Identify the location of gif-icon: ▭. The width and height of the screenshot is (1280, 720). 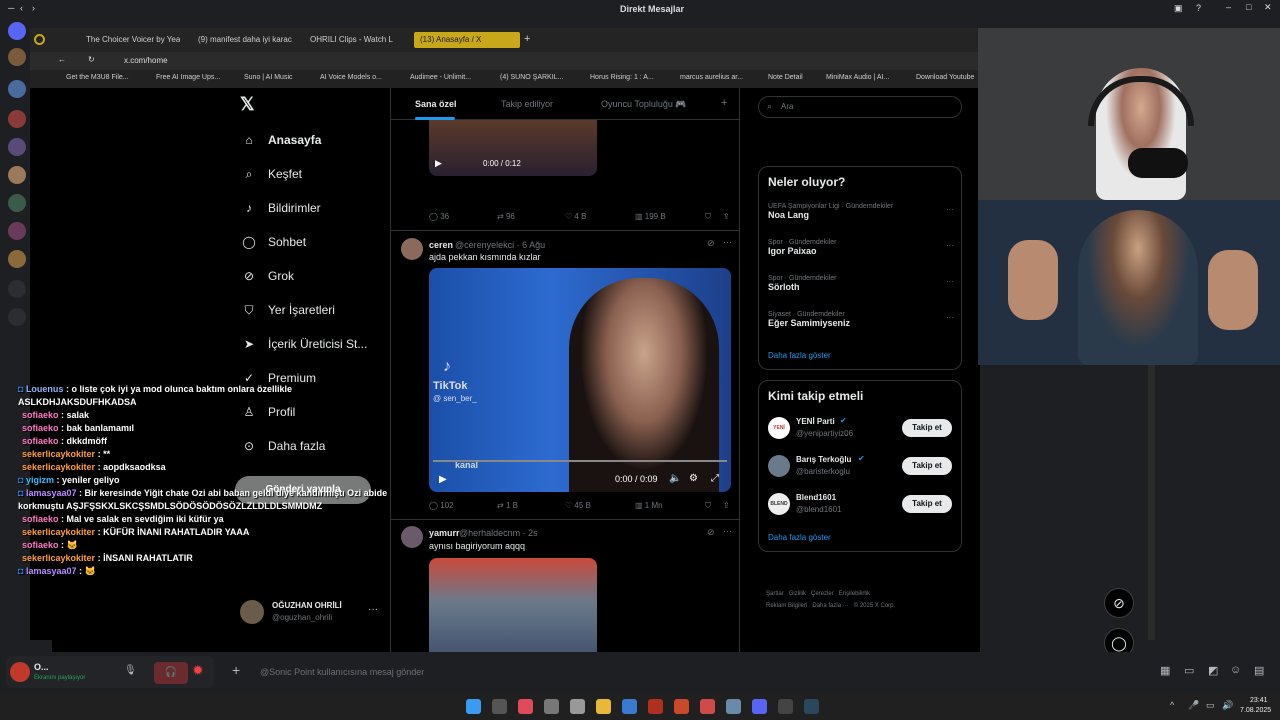
(1189, 670).